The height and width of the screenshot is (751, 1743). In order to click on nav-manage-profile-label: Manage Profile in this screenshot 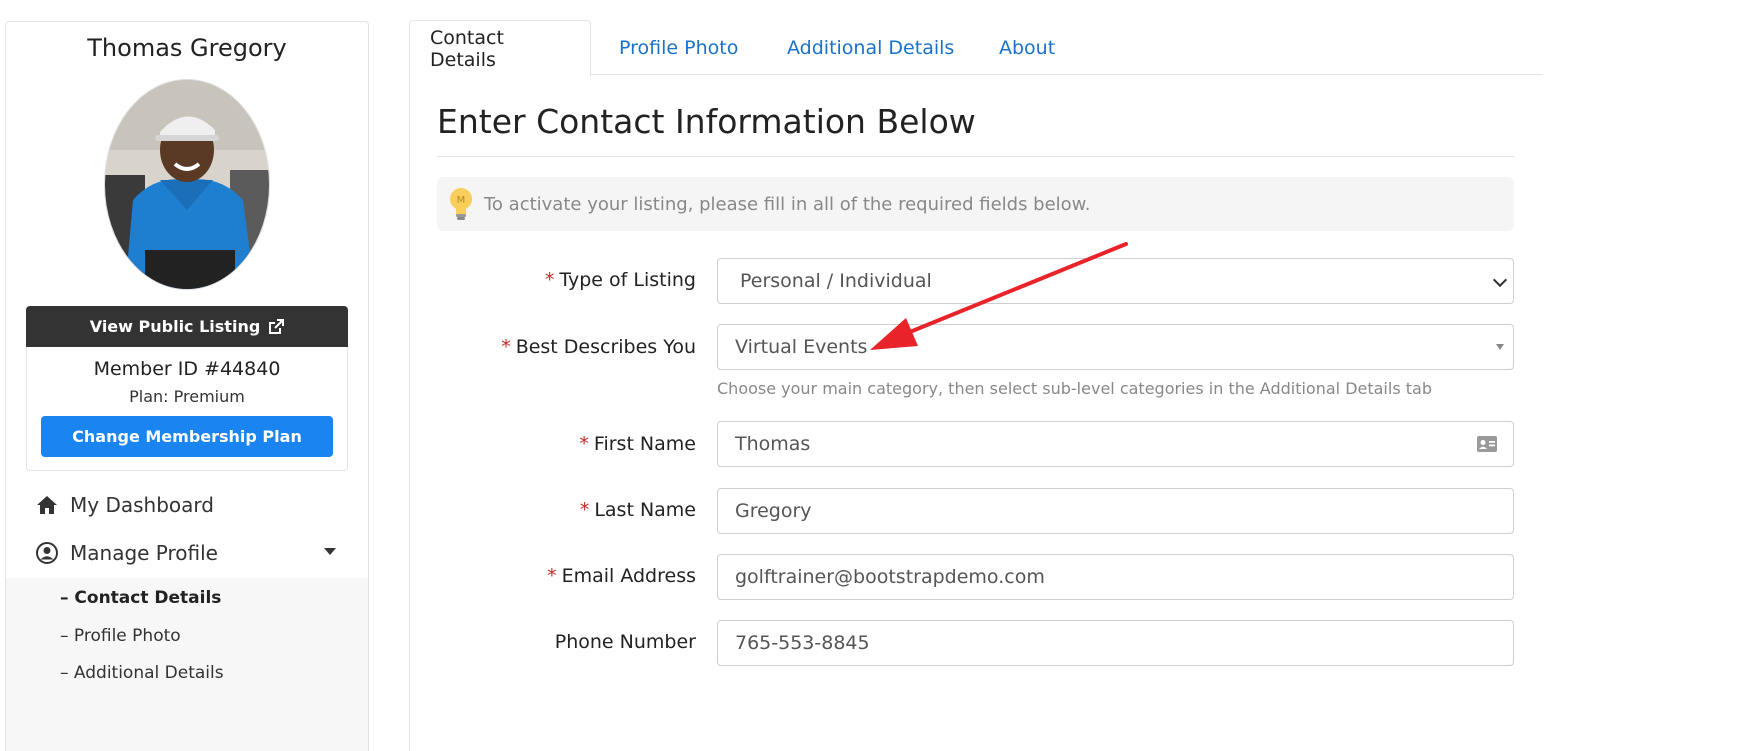, I will do `click(144, 553)`.